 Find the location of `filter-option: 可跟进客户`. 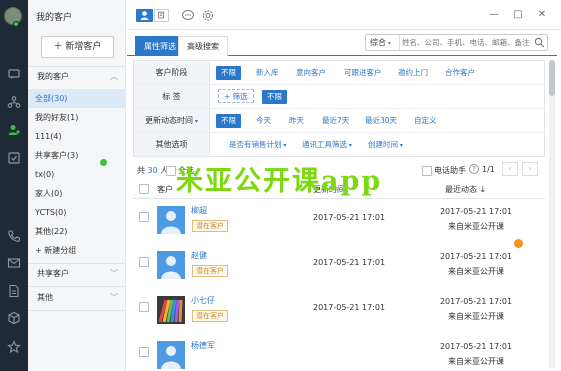

filter-option: 可跟进客户 is located at coordinates (363, 73).